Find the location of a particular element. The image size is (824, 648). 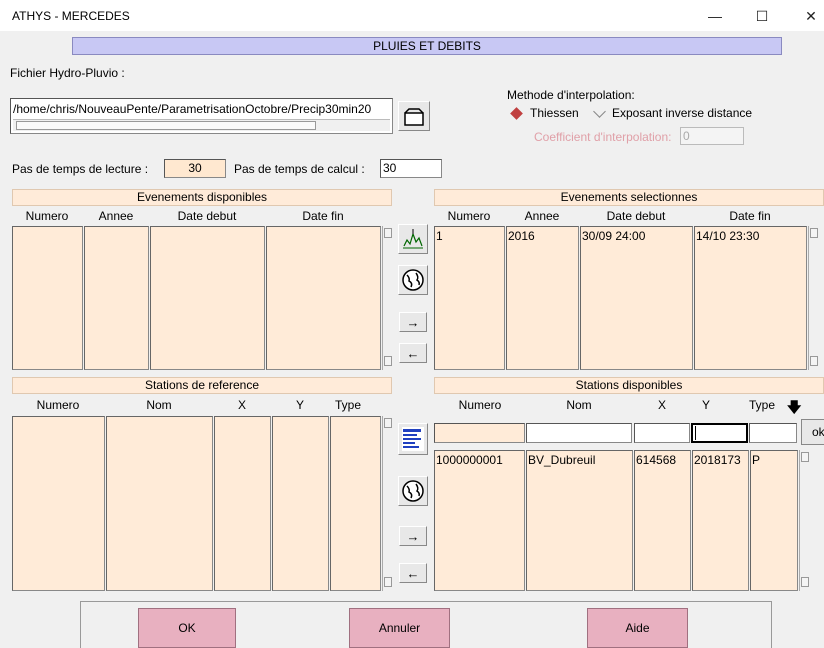

station-nom-cell: BV_Dubreuil is located at coordinates (561, 460).